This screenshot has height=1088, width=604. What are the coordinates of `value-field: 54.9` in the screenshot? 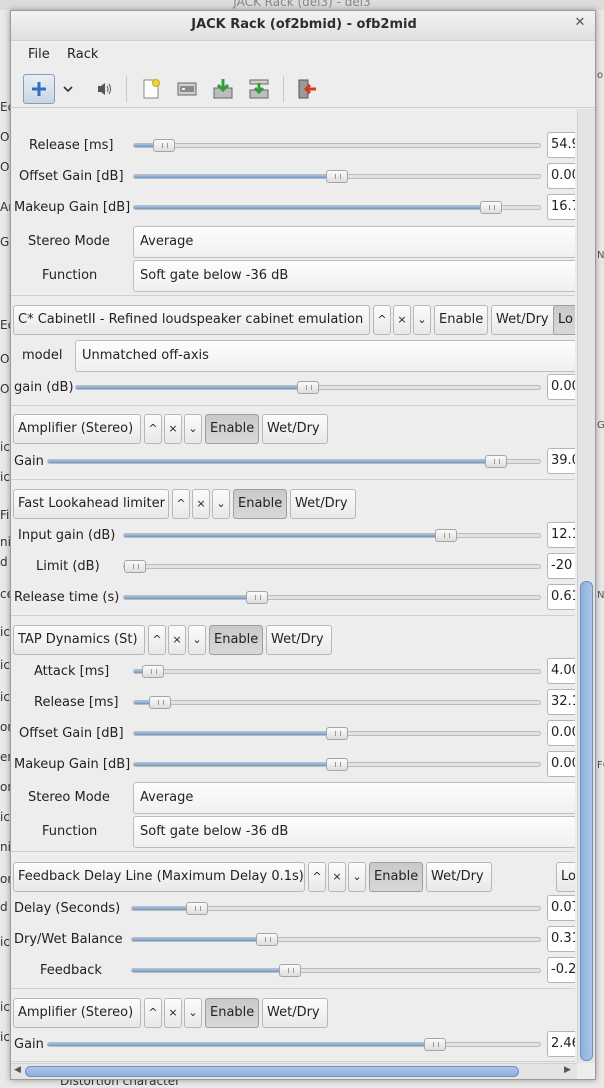 It's located at (561, 145).